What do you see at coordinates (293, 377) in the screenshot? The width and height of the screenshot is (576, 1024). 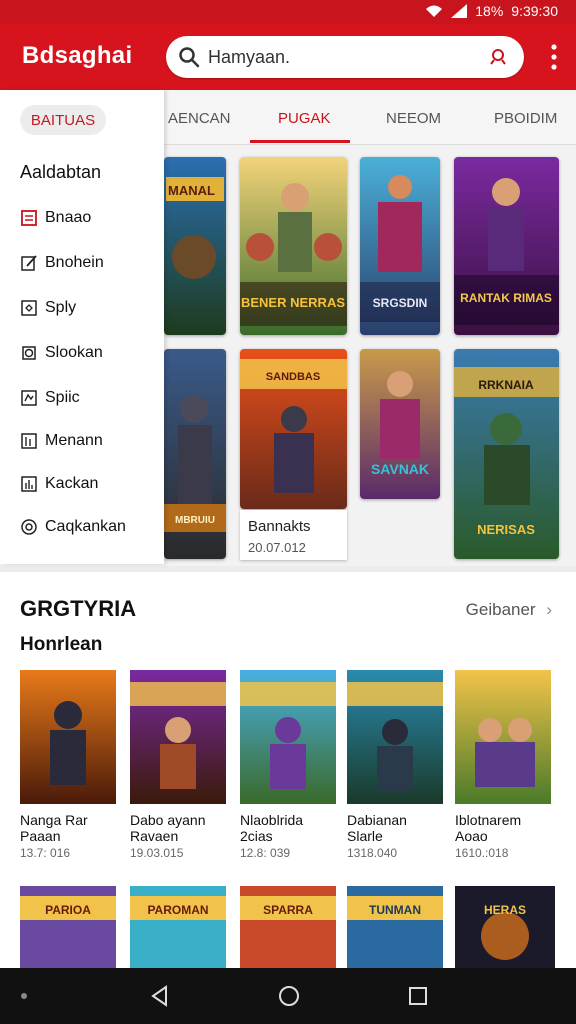 I see `cover-title: SANDBAS` at bounding box center [293, 377].